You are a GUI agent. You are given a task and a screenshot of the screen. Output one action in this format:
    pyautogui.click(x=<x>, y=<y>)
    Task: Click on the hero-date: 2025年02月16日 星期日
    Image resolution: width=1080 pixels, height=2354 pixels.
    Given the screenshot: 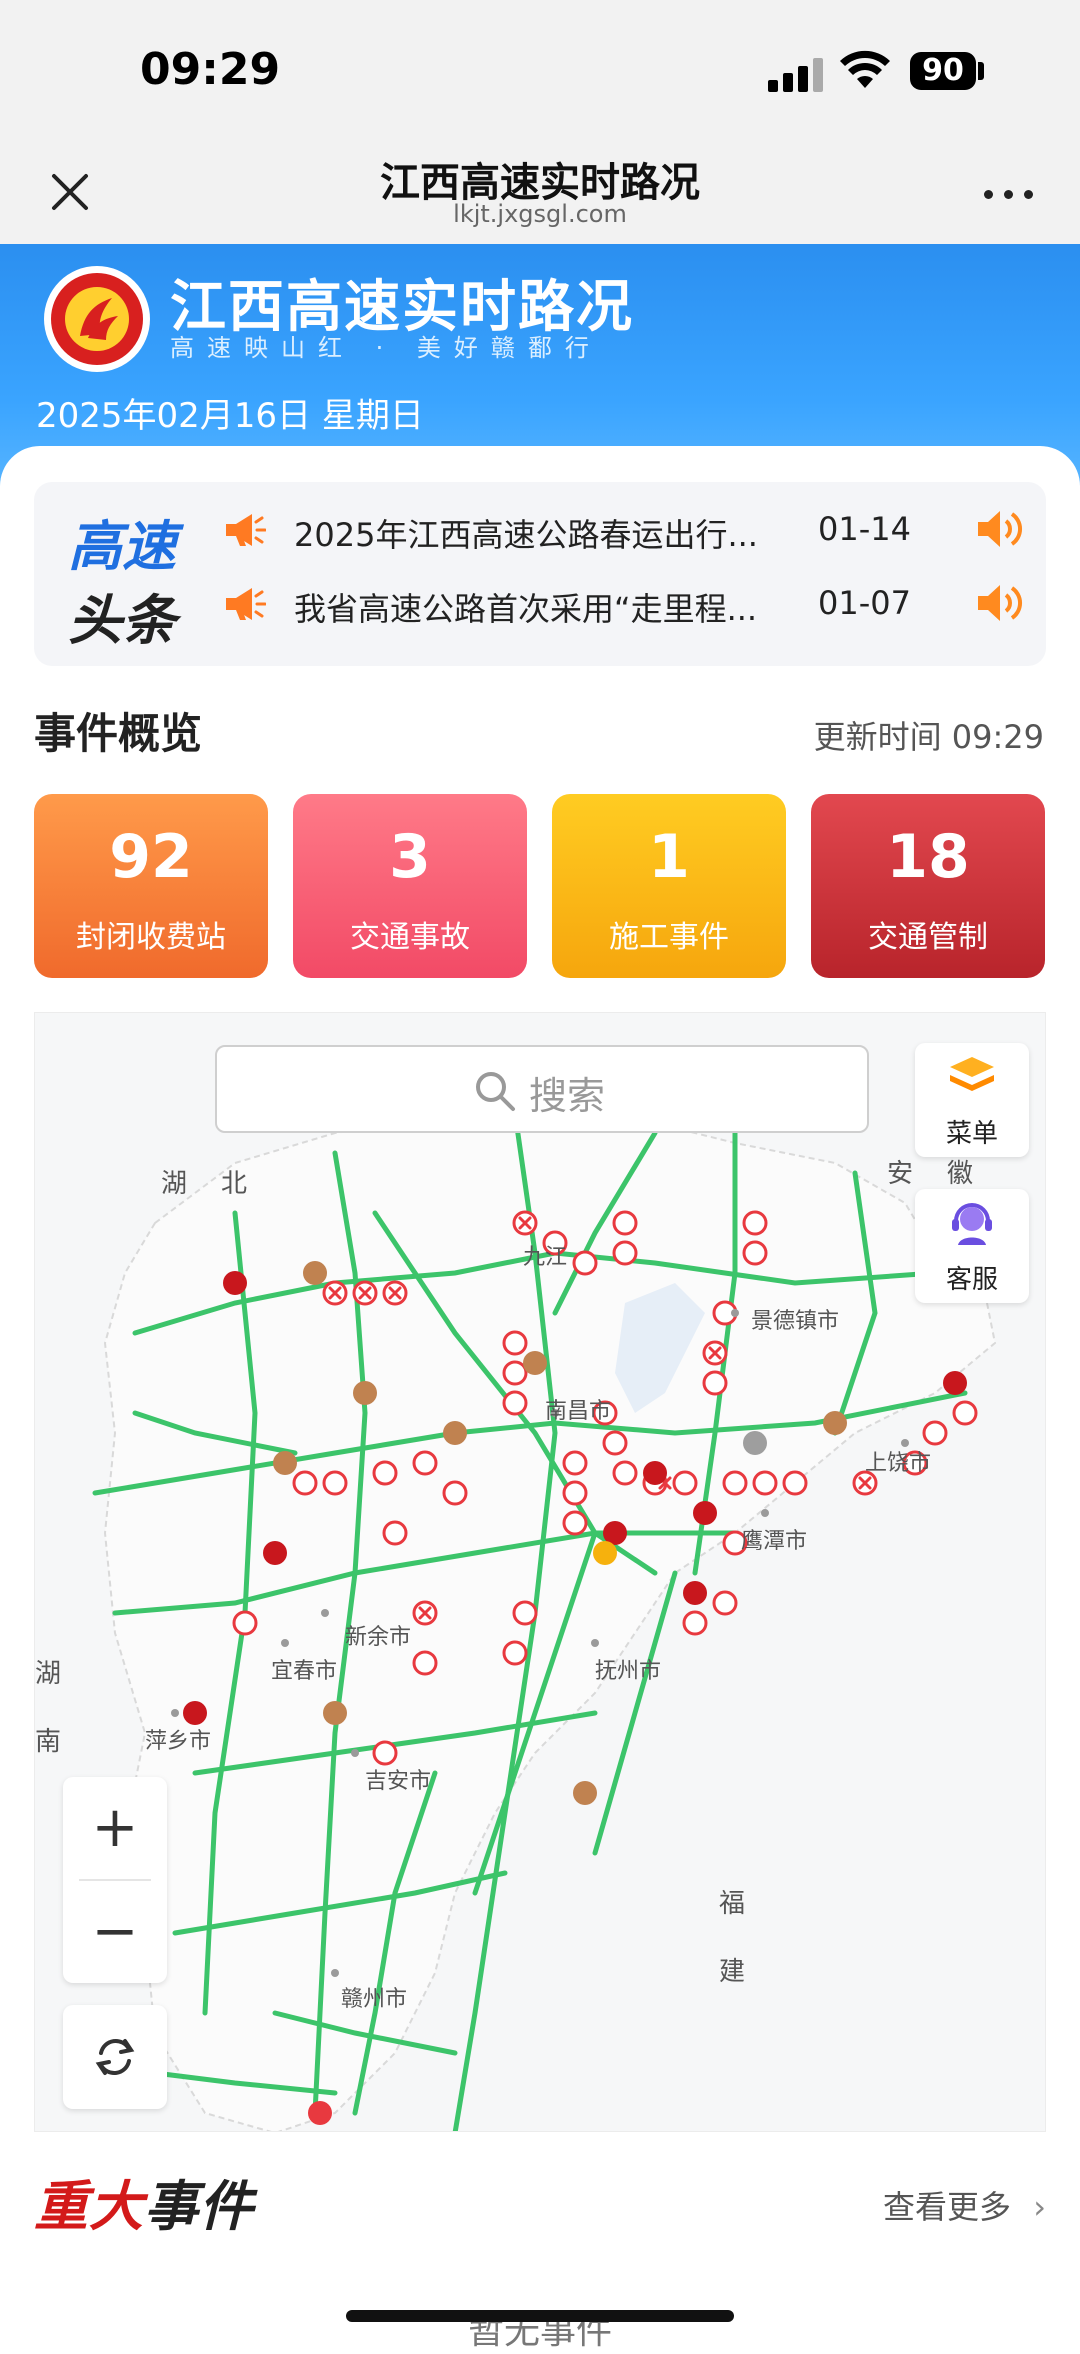 What is the action you would take?
    pyautogui.click(x=230, y=416)
    